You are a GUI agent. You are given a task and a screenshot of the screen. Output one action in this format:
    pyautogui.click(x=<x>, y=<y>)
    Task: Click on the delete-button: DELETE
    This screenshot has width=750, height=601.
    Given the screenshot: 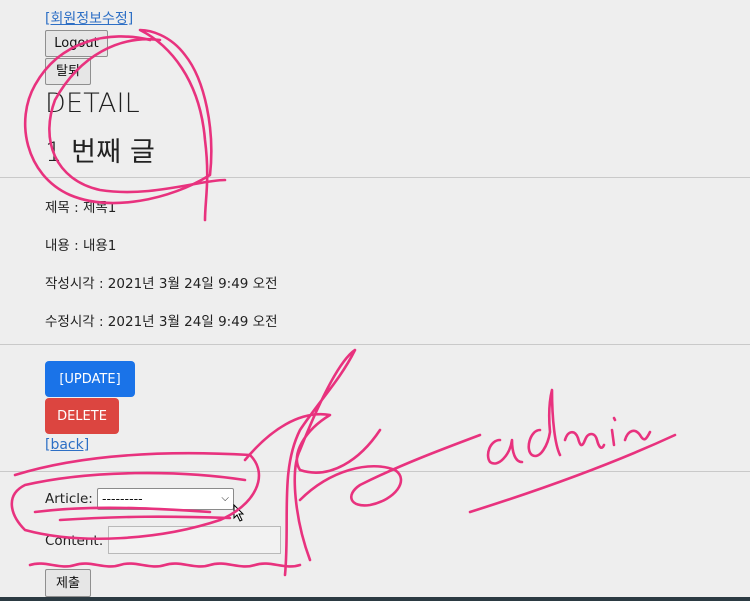 What is the action you would take?
    pyautogui.click(x=82, y=416)
    